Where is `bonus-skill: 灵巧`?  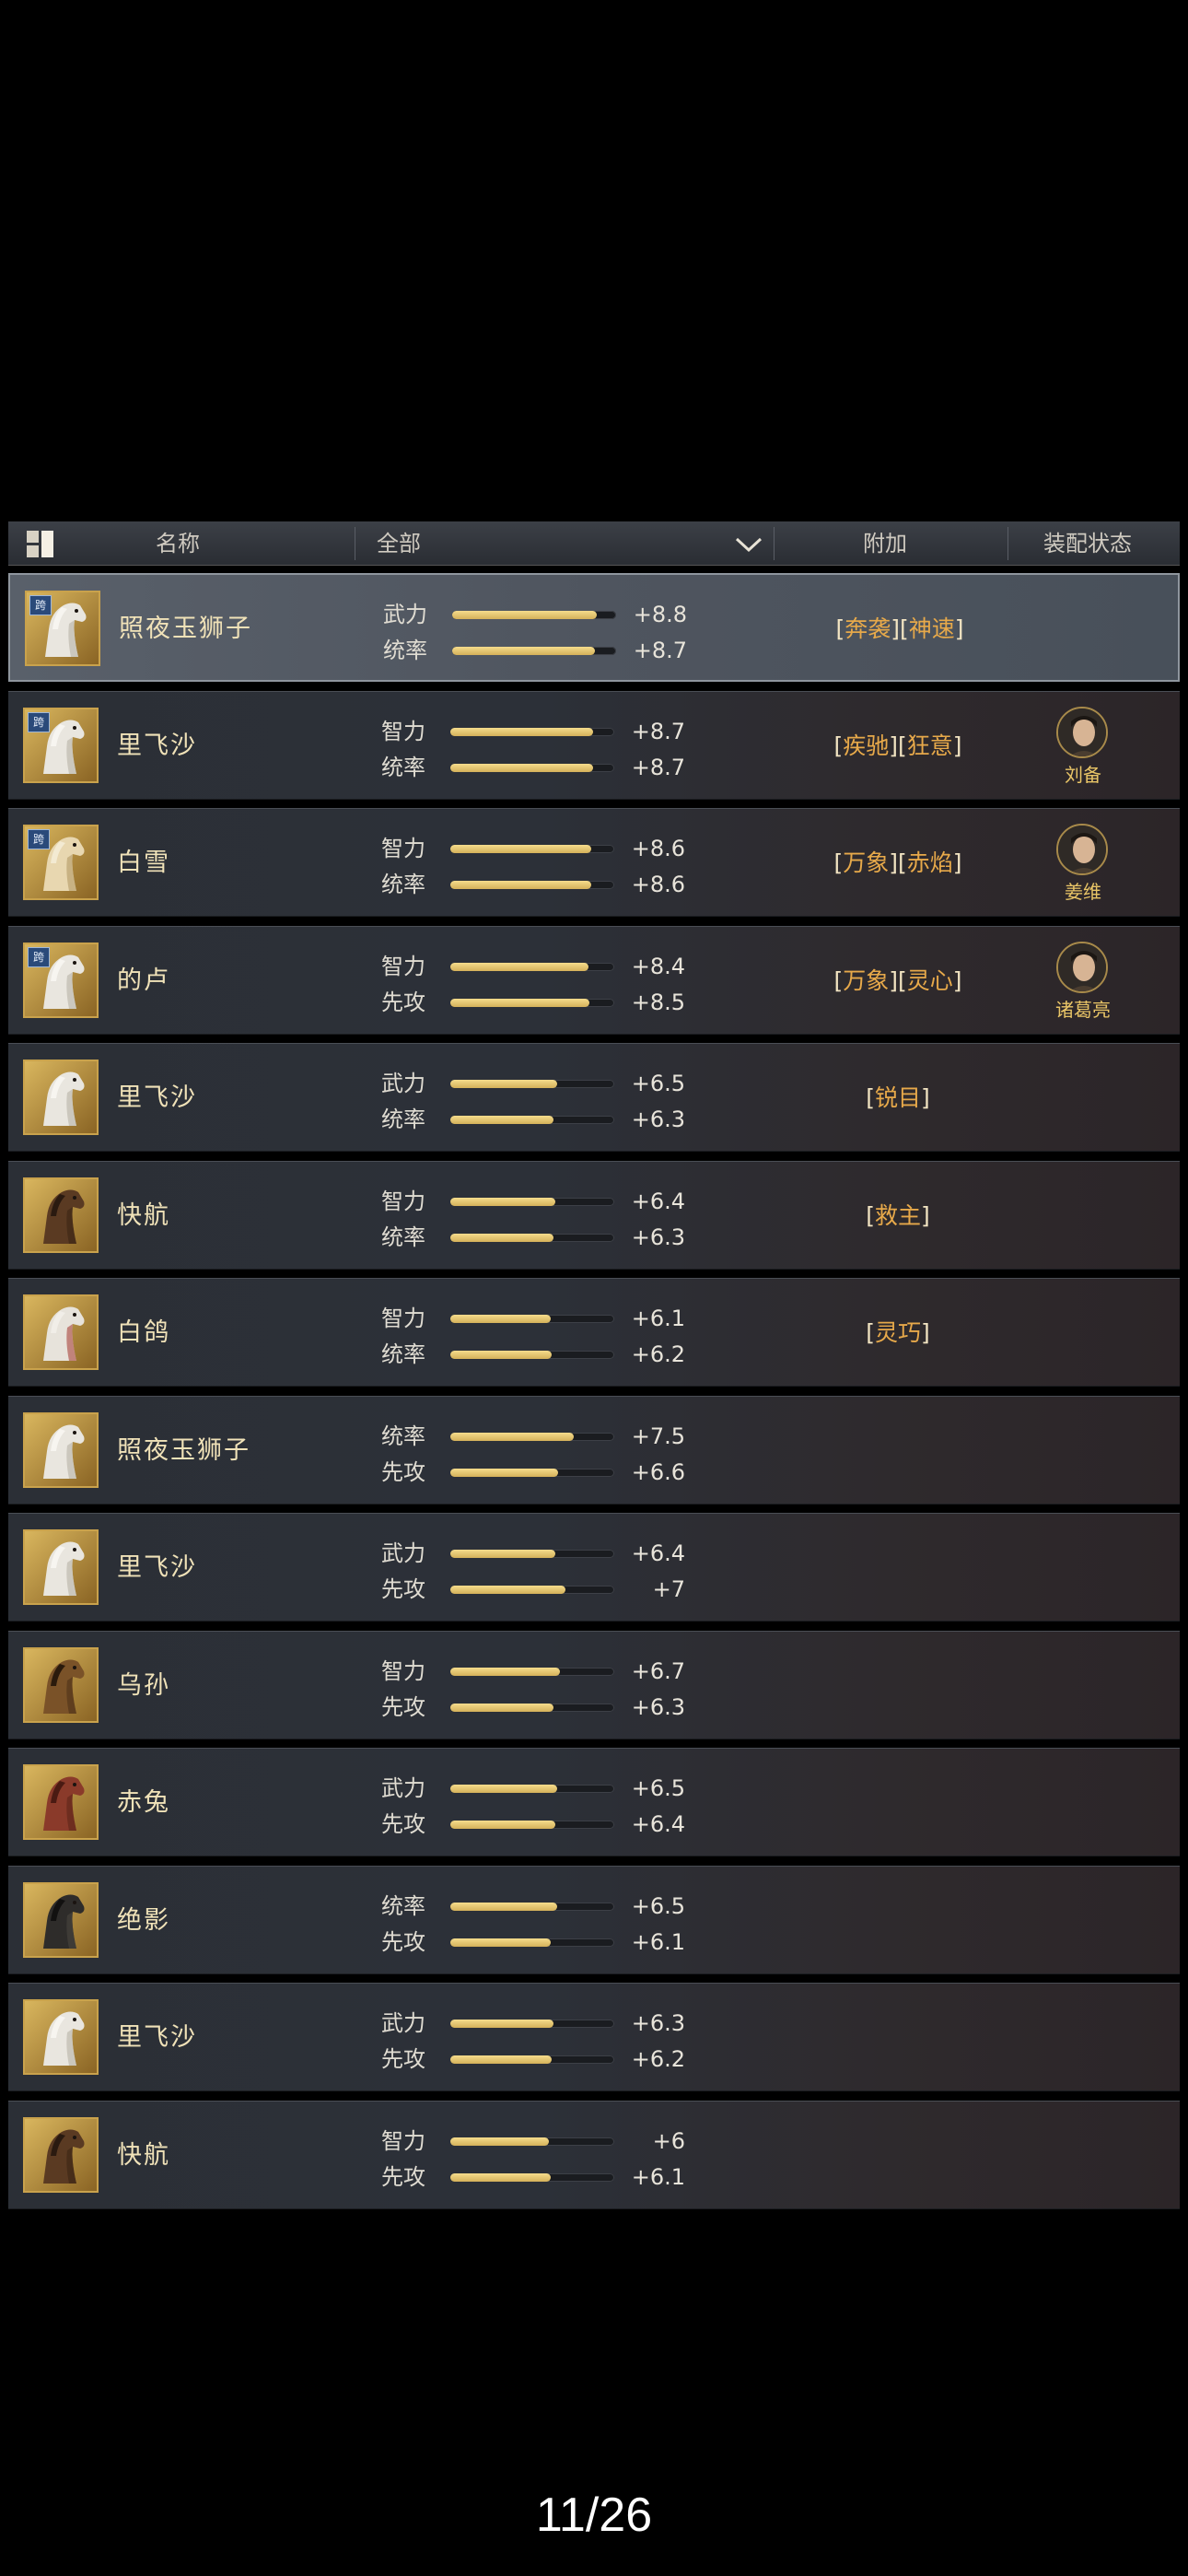 bonus-skill: 灵巧 is located at coordinates (898, 1332).